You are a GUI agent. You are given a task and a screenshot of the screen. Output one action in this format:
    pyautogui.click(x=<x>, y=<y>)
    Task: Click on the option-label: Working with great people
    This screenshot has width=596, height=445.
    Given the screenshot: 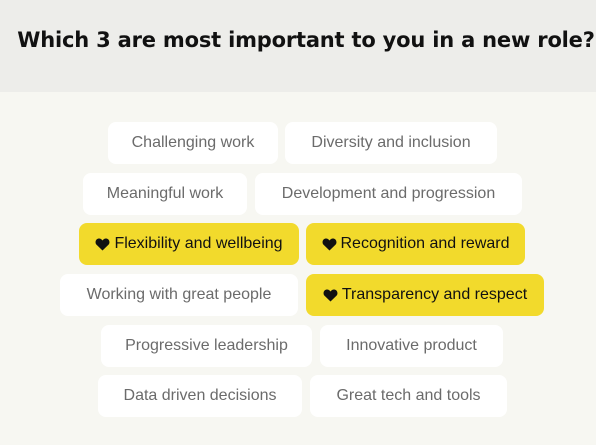 What is the action you would take?
    pyautogui.click(x=179, y=294)
    